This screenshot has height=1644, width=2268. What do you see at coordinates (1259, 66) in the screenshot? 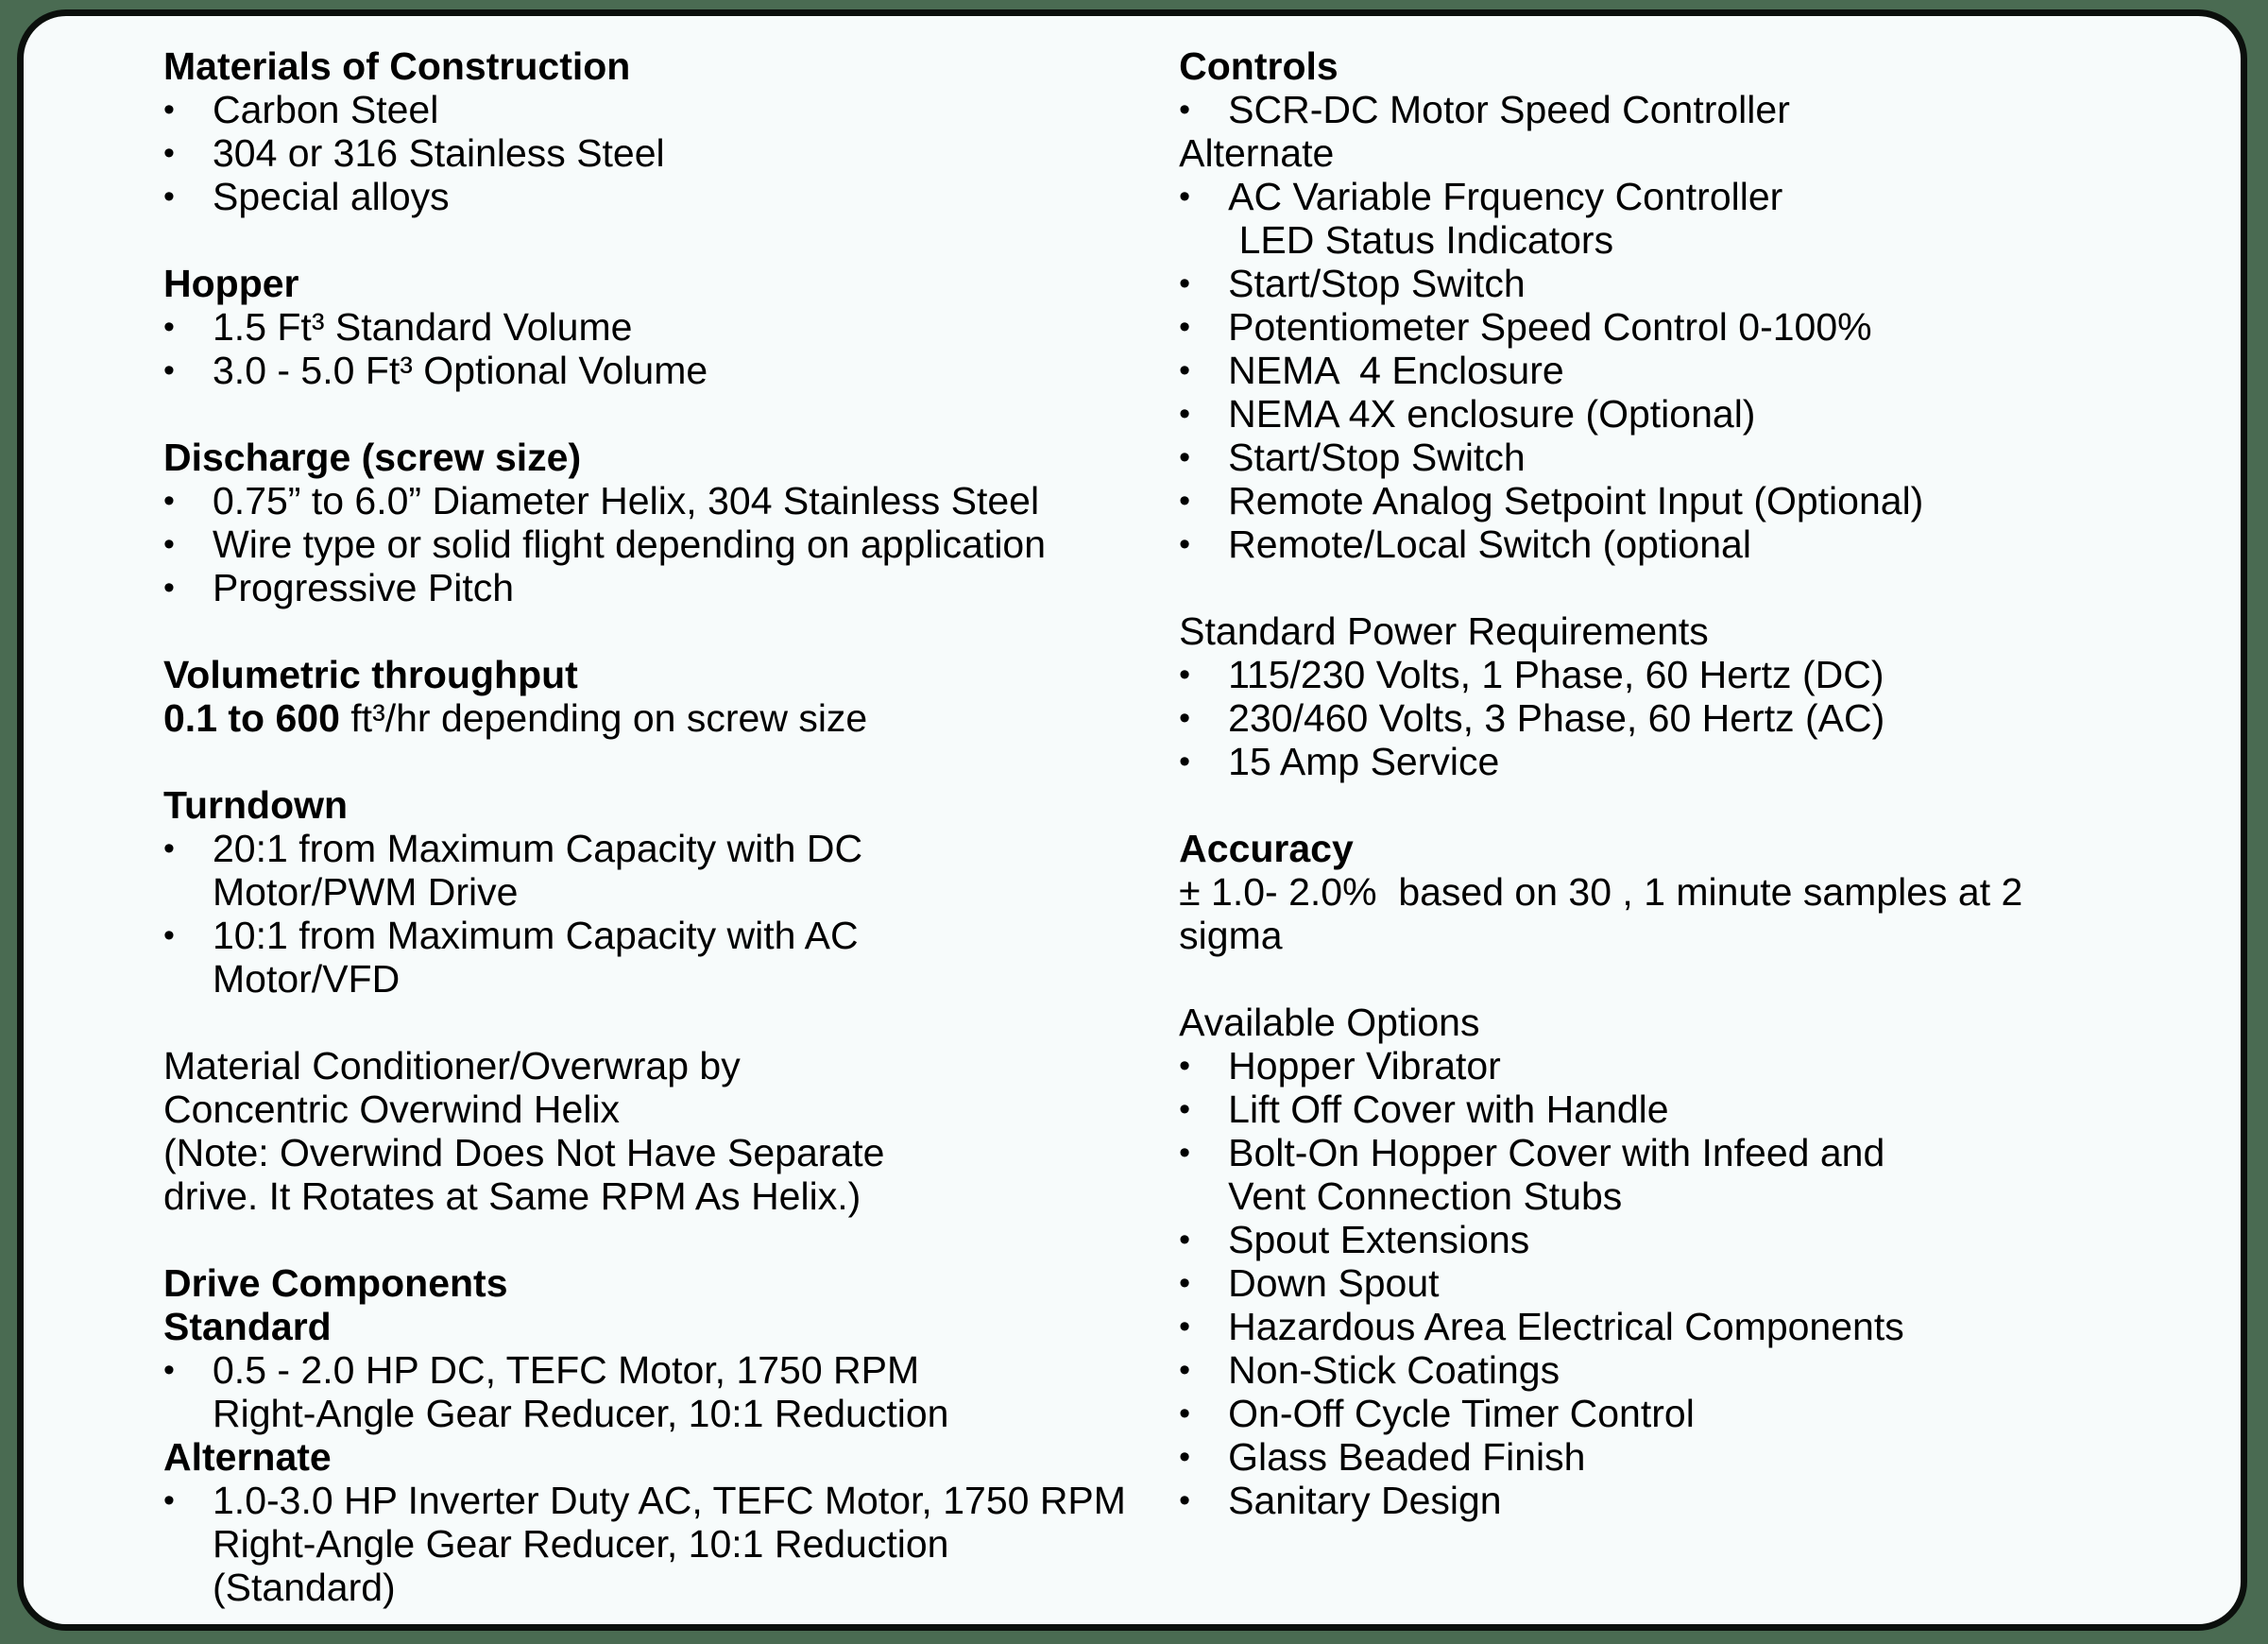
I see `controls-heading: Controls` at bounding box center [1259, 66].